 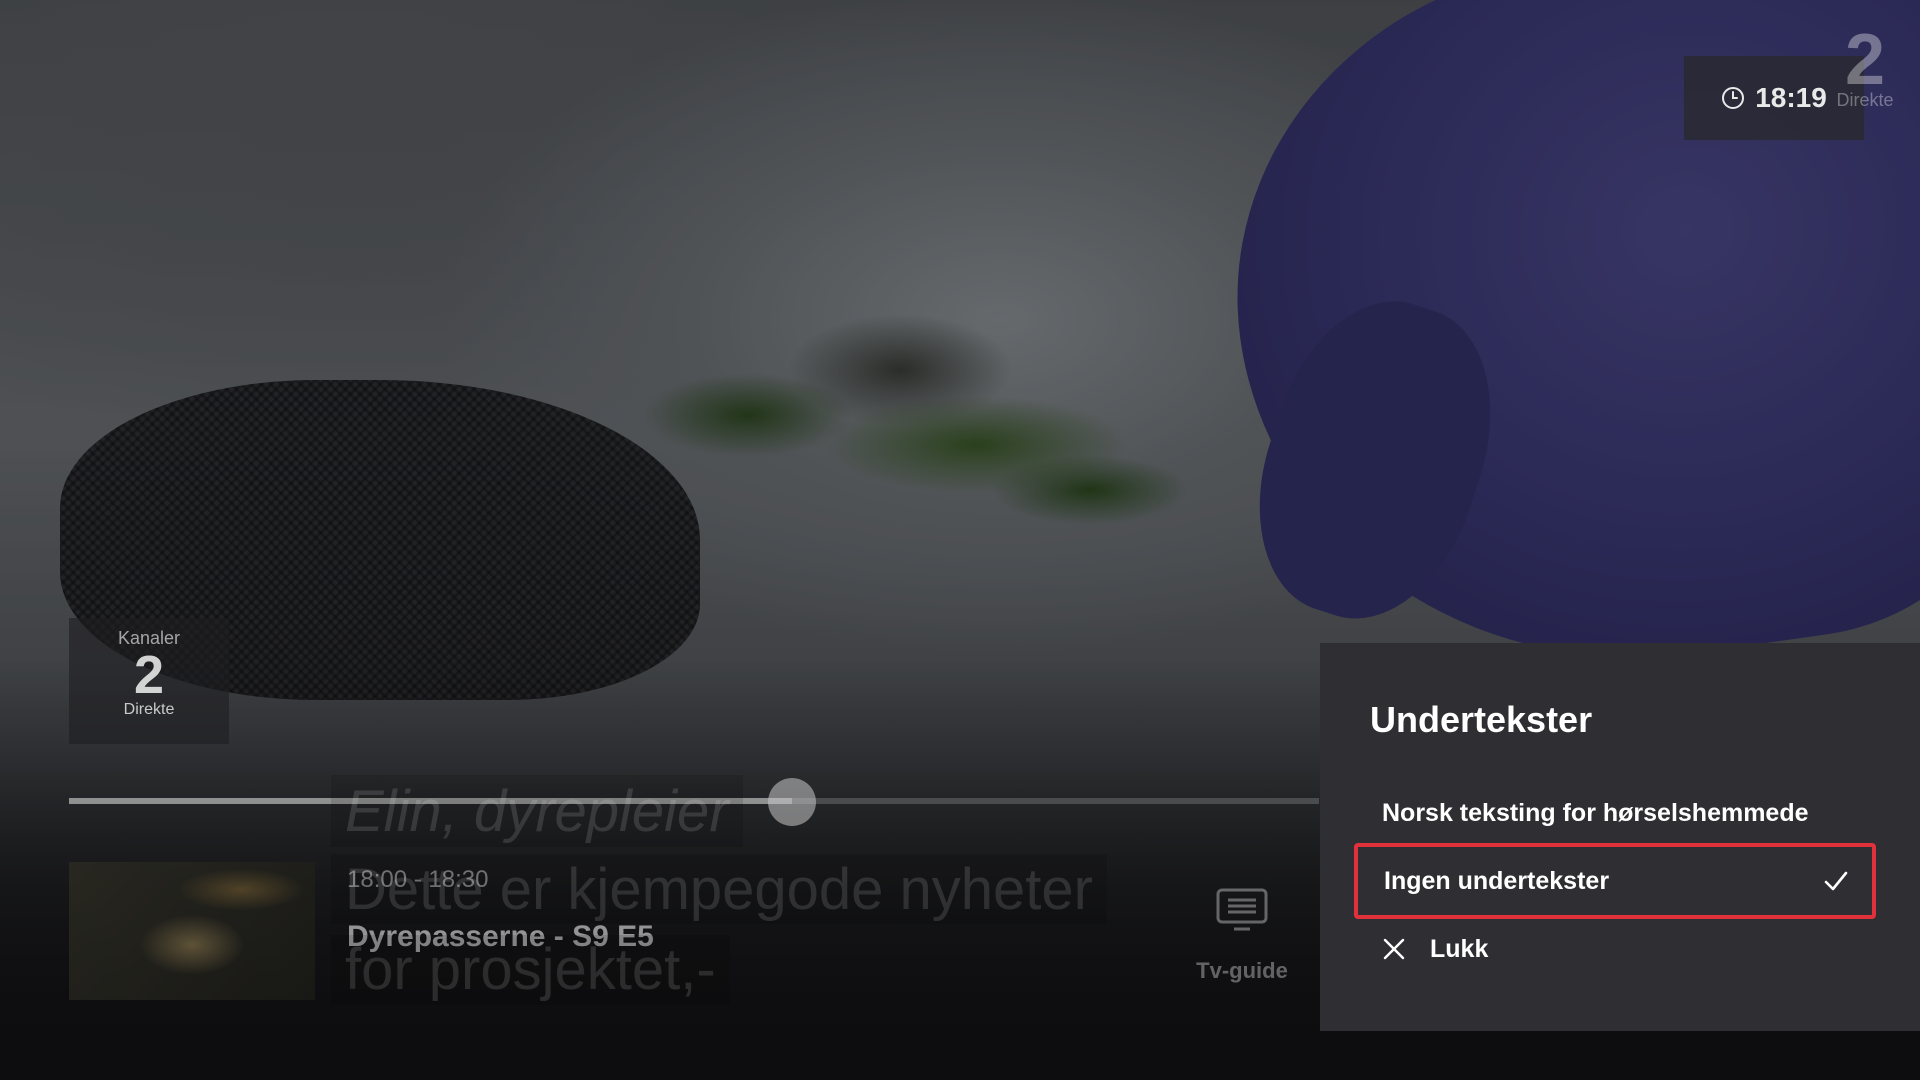 I want to click on onscreen-subtitle-line: for prosjektet,-, so click(x=530, y=970).